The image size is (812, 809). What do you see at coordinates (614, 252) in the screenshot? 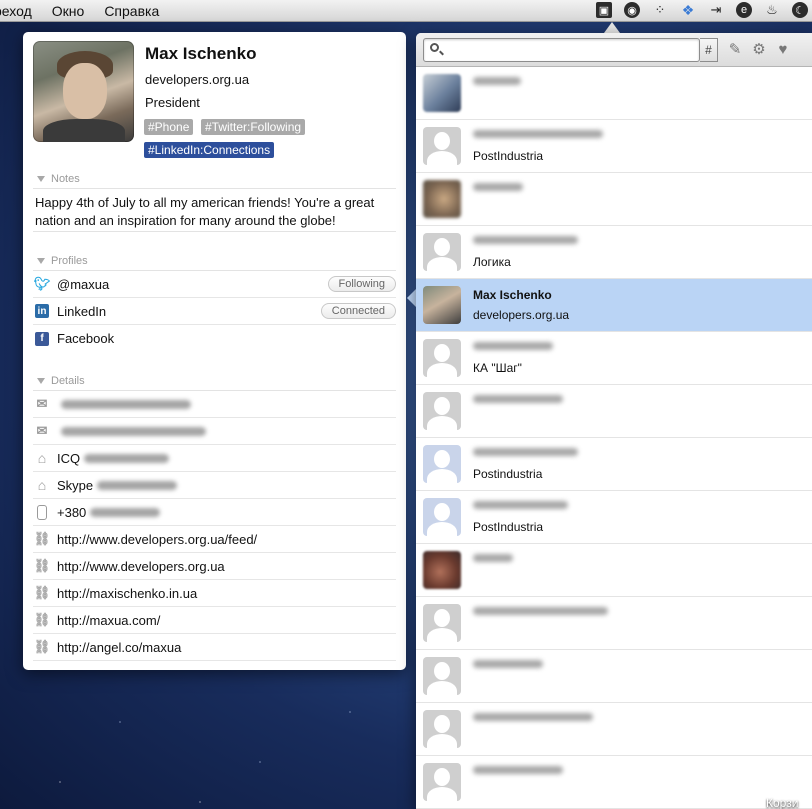
I see `contact-row: Логика` at bounding box center [614, 252].